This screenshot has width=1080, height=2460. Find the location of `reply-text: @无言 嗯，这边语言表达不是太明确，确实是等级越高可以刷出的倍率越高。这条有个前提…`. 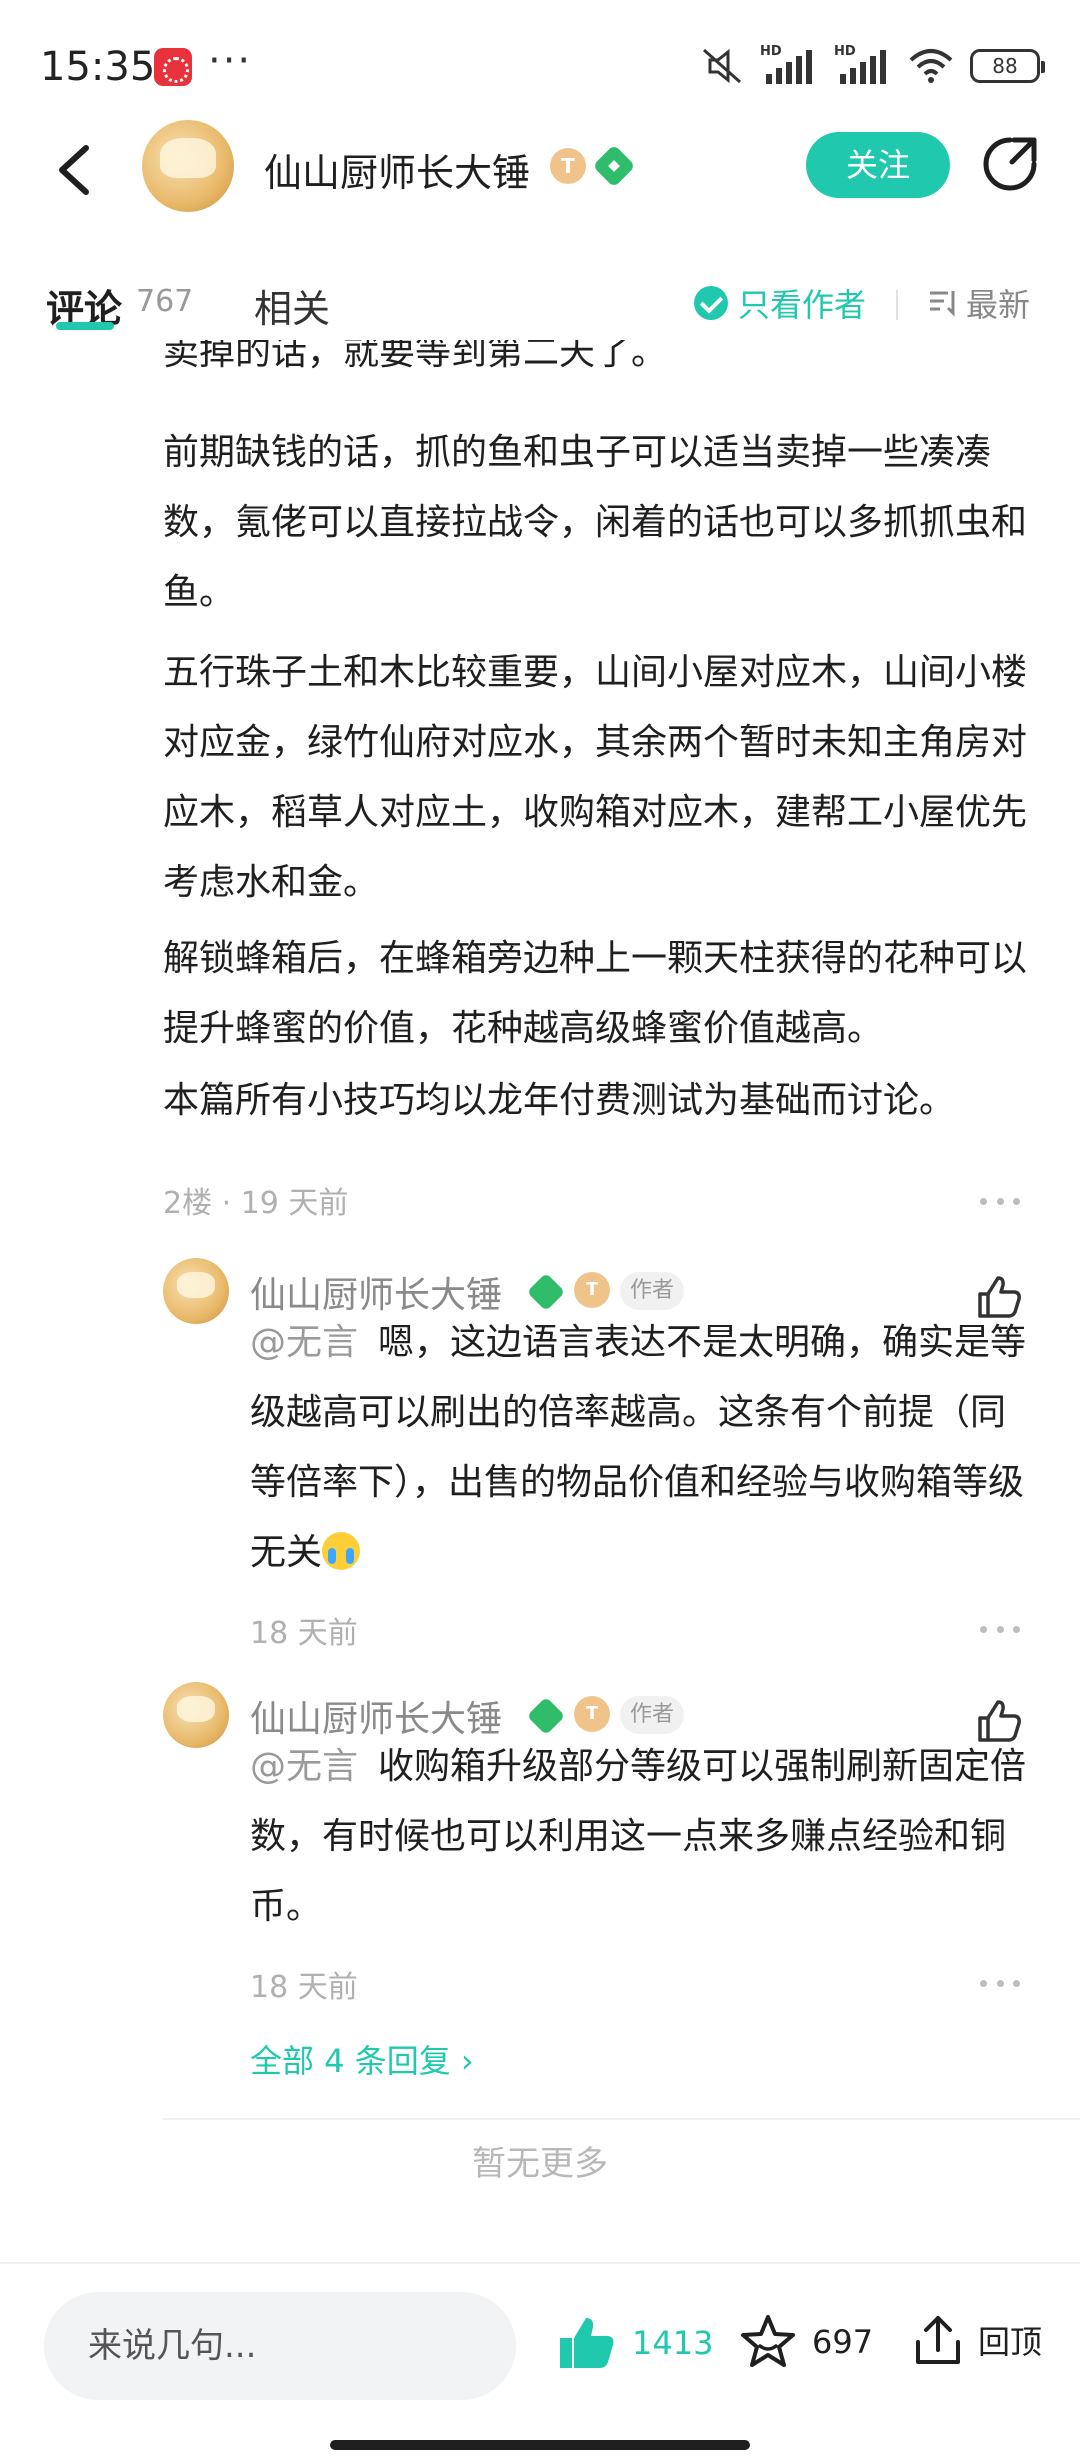

reply-text: @无言 嗯，这边语言表达不是太明确，确实是等级越高可以刷出的倍率越高。这条有个前提… is located at coordinates (640, 1448).